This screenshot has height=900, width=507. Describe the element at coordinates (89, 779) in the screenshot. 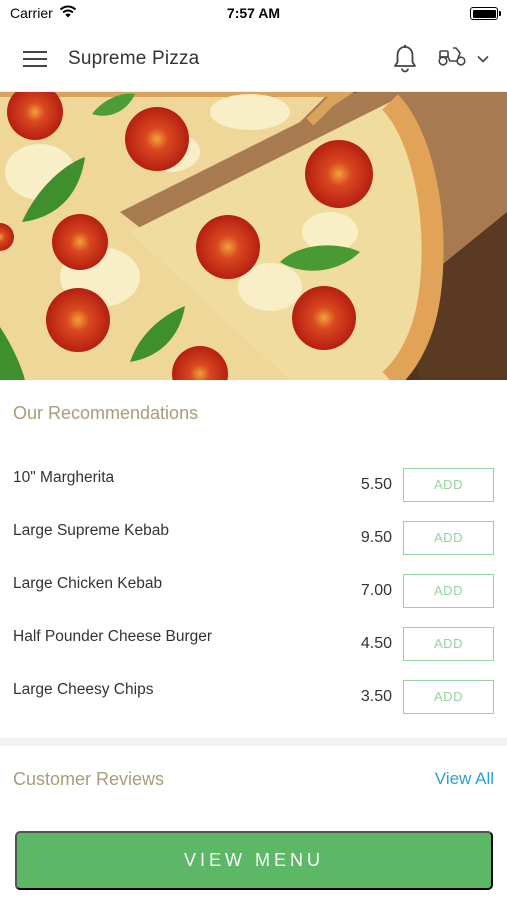

I see `reviews-title: Customer Reviews` at that location.